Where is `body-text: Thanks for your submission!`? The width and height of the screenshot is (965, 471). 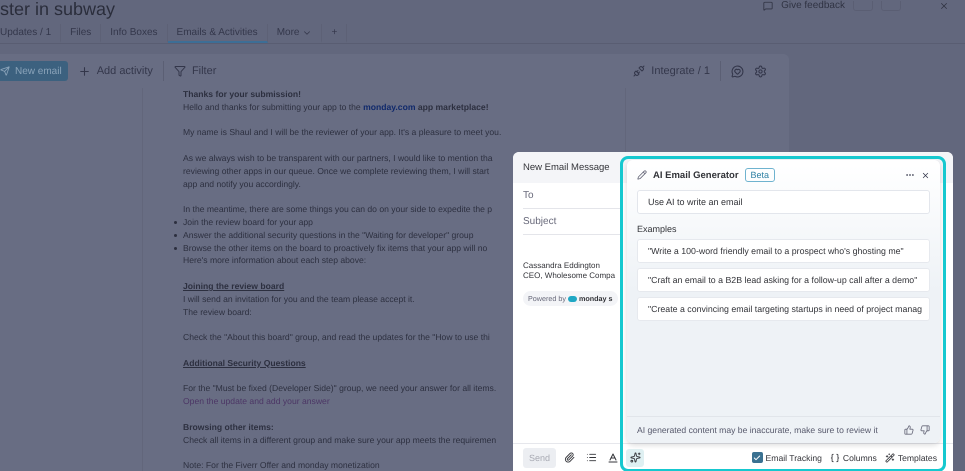 body-text: Thanks for your submission! is located at coordinates (242, 94).